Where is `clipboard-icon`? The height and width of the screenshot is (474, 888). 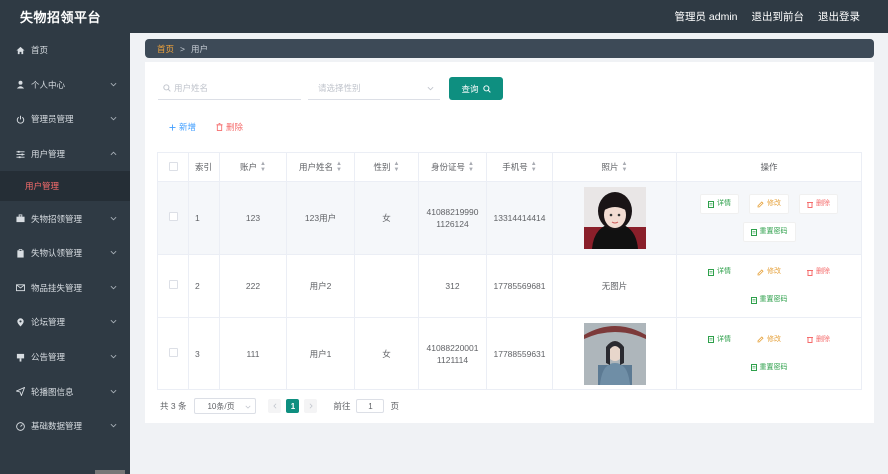 clipboard-icon is located at coordinates (20, 253).